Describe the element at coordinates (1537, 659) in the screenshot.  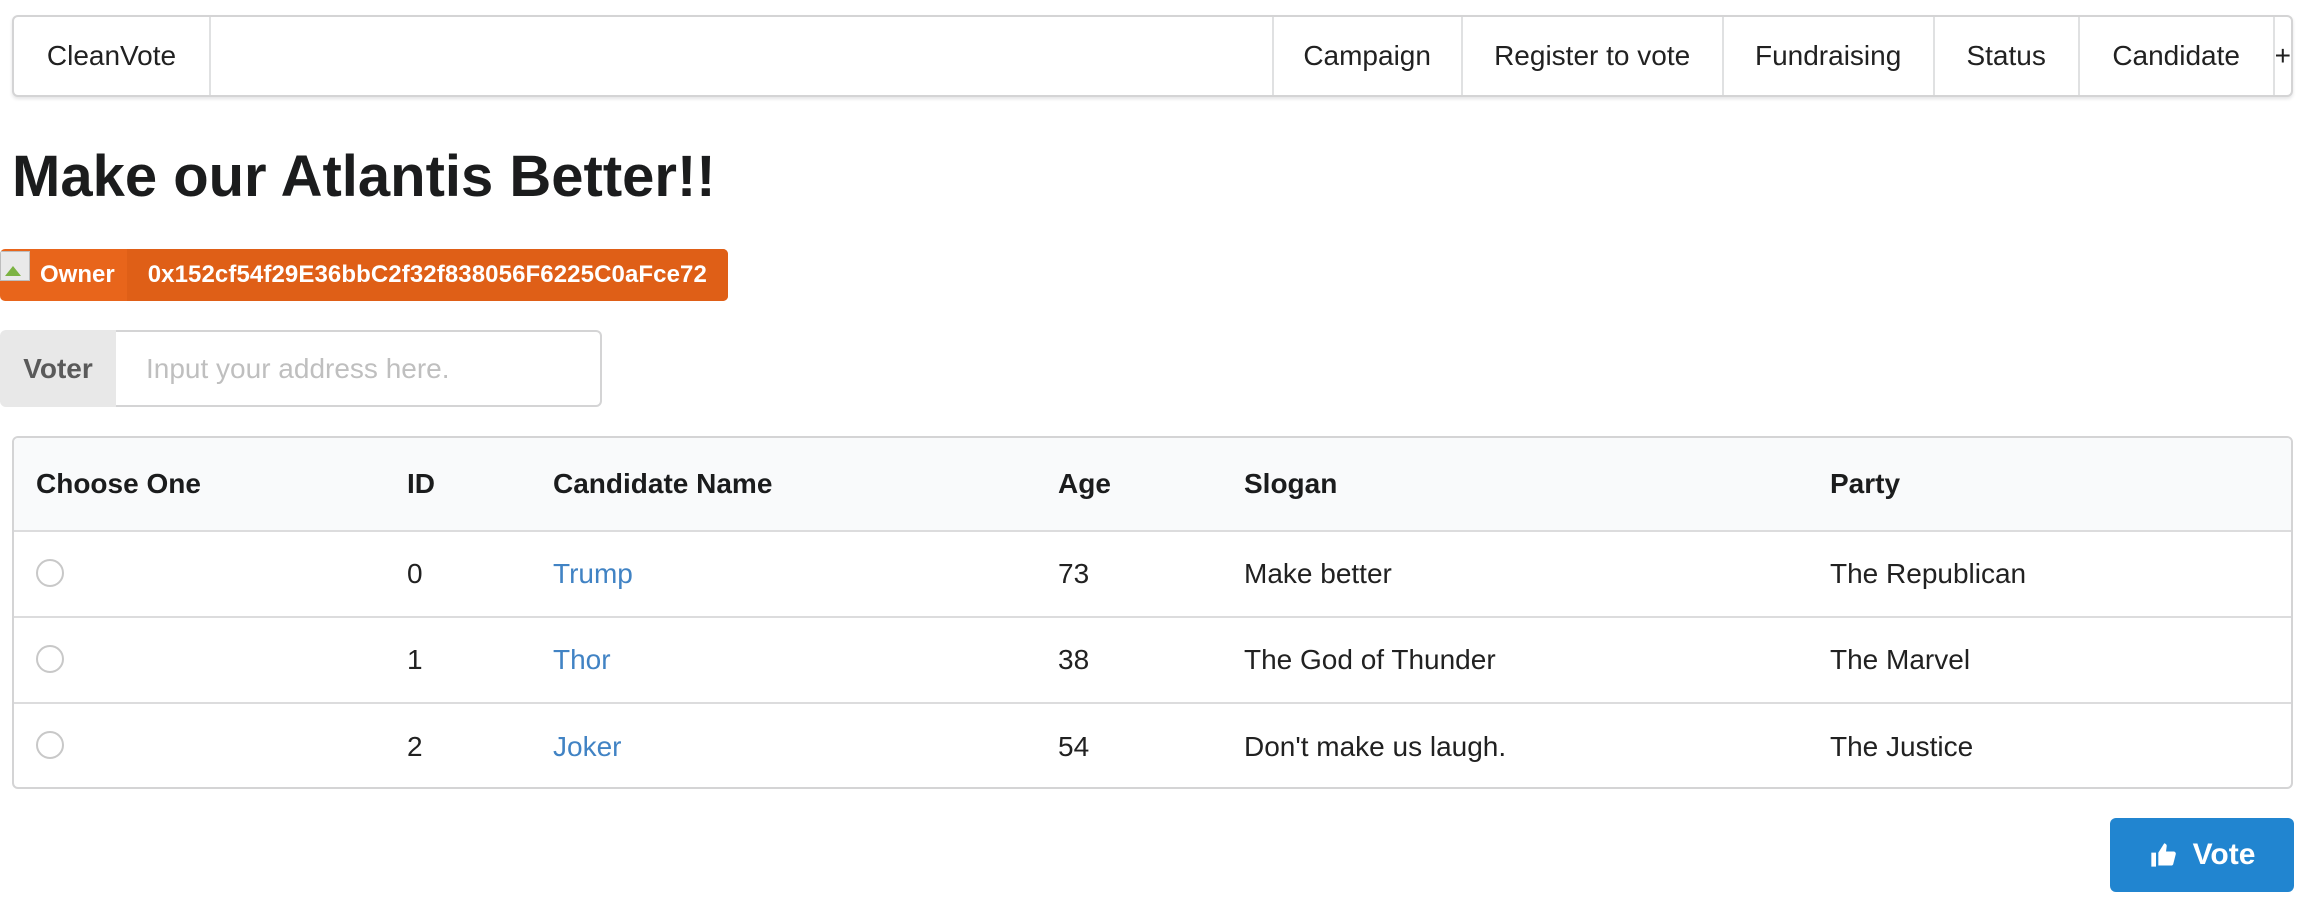
I see `candidate-slogan: The God of Thunder` at that location.